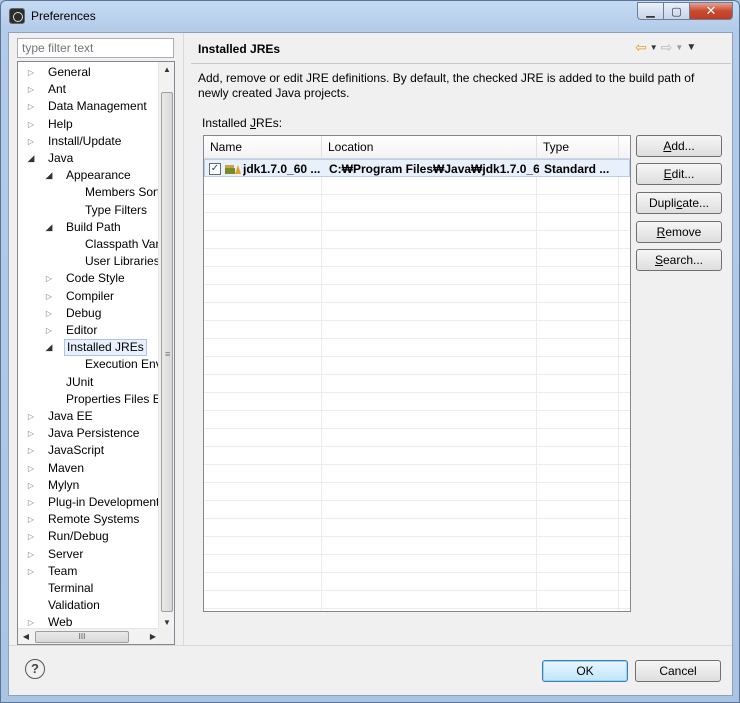  What do you see at coordinates (263, 147) in the screenshot?
I see `column-header-name: Name` at bounding box center [263, 147].